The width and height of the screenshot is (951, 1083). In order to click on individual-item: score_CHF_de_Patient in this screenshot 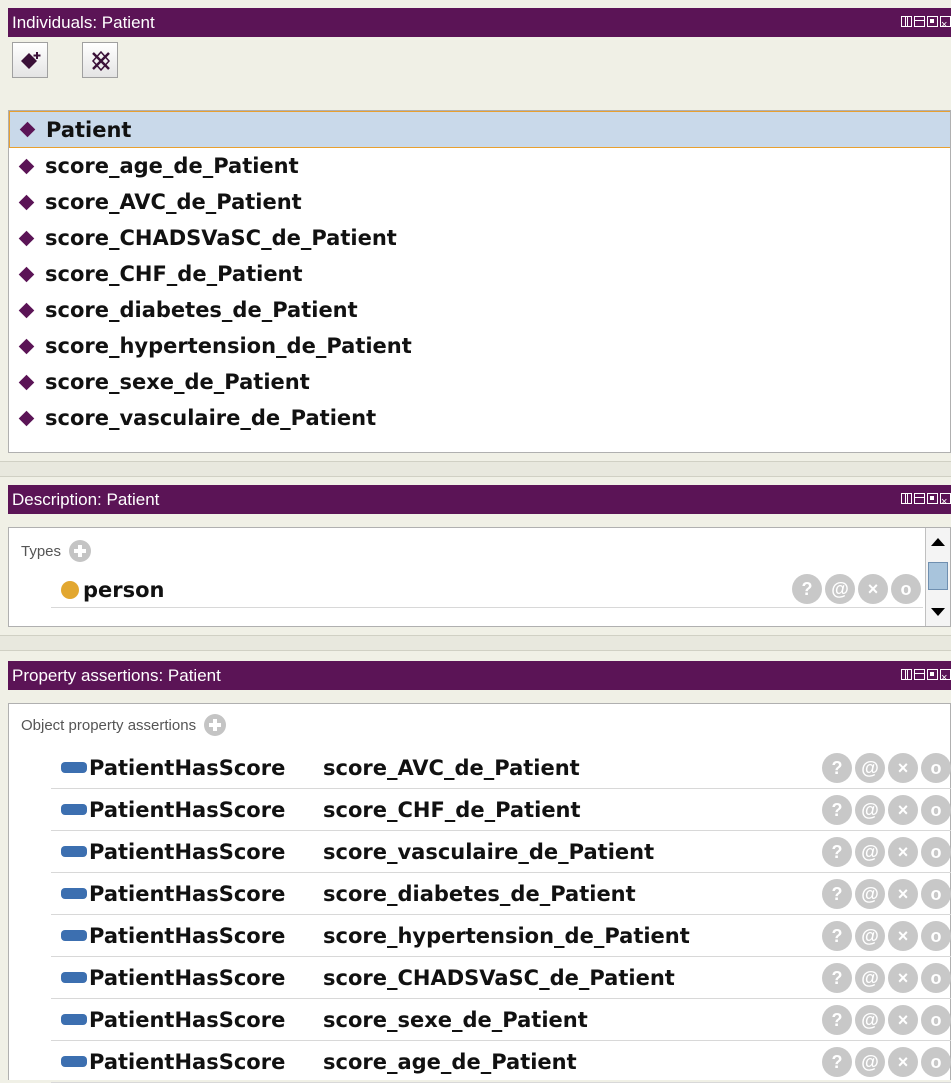, I will do `click(479, 274)`.